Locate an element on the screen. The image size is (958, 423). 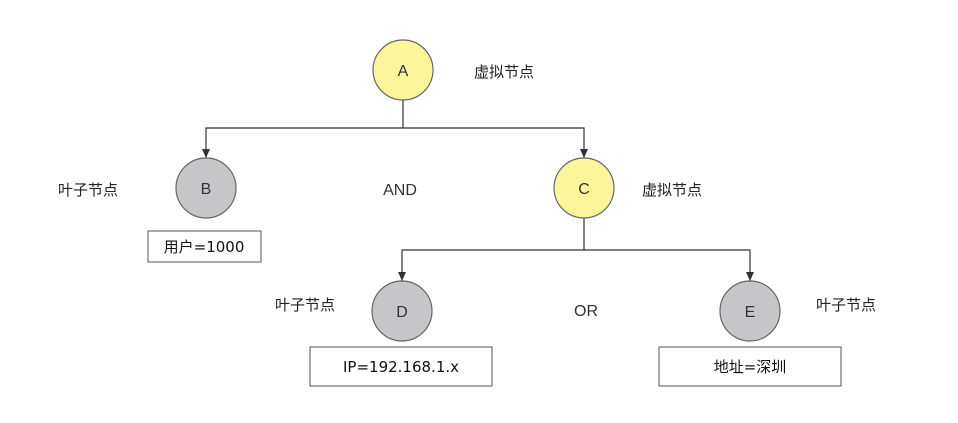
node-a-letter: A is located at coordinates (403, 71).